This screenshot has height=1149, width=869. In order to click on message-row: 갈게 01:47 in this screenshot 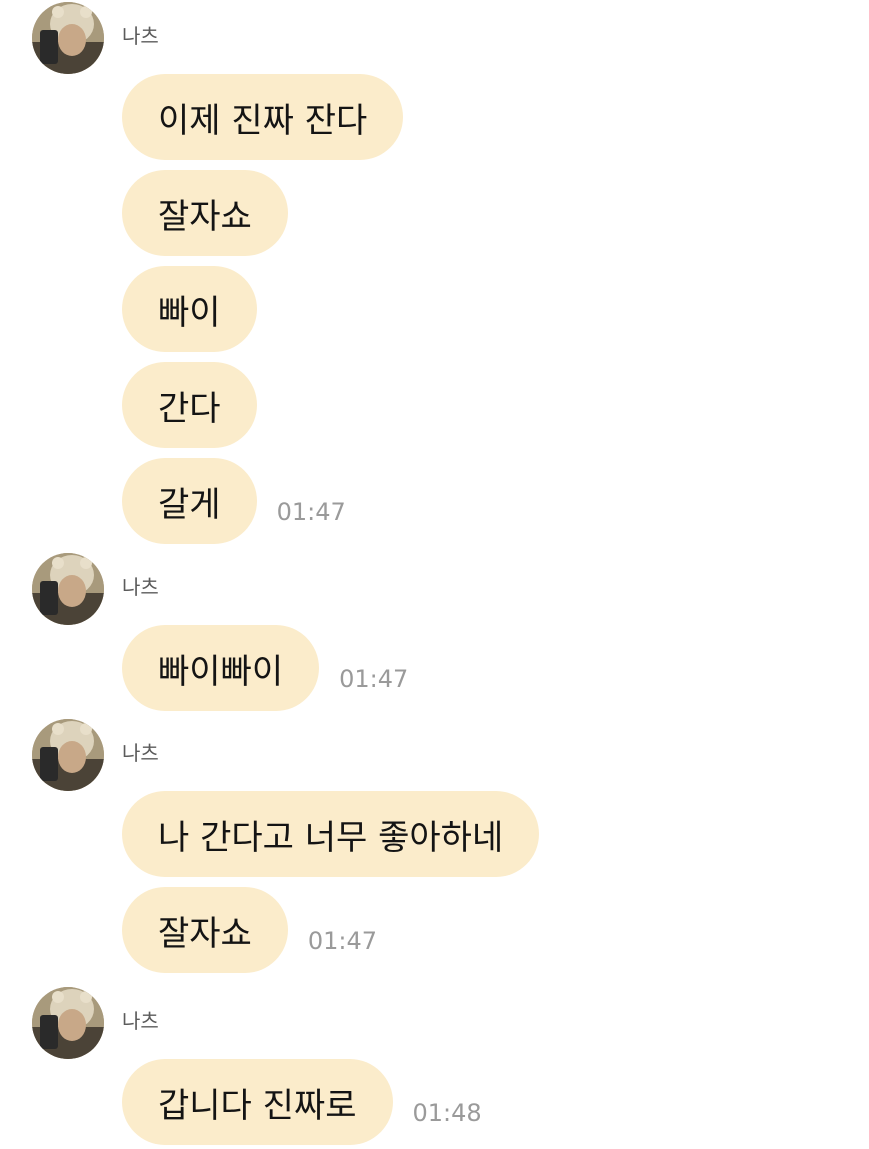, I will do `click(262, 501)`.